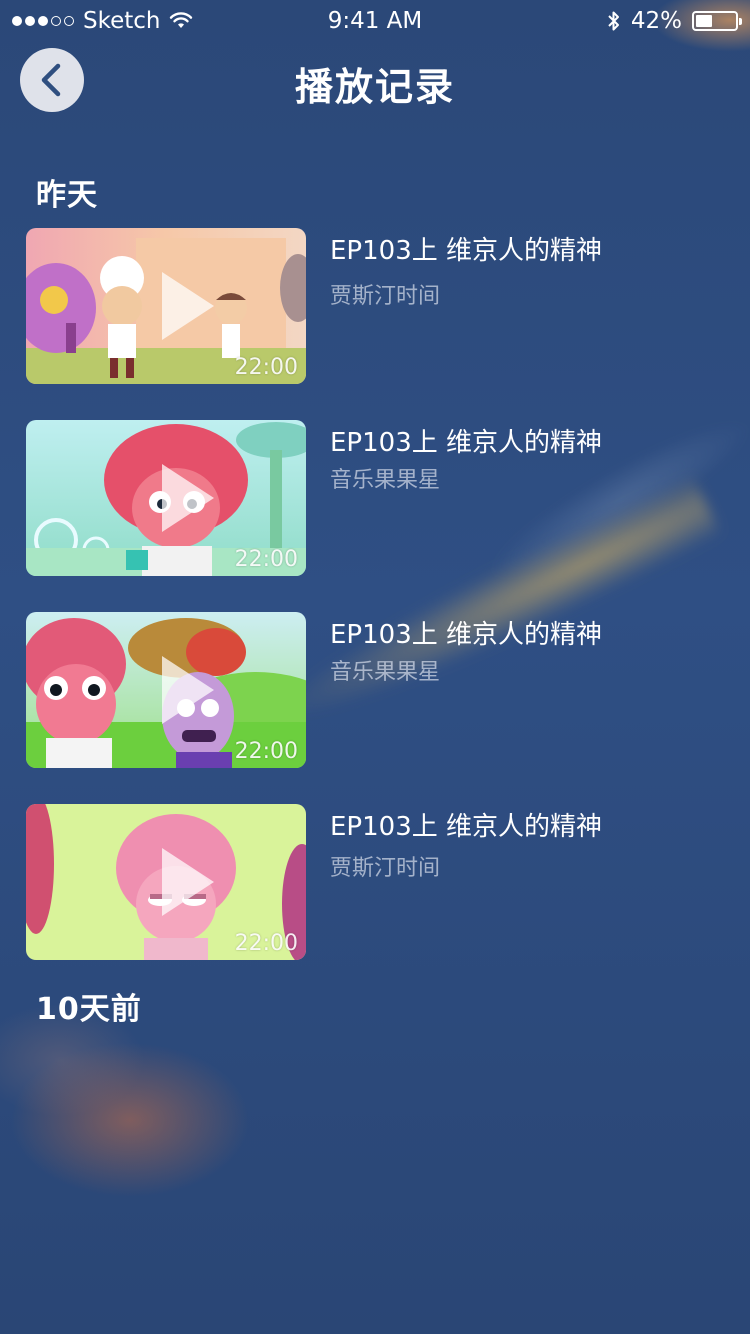 This screenshot has height=1334, width=750. Describe the element at coordinates (67, 195) in the screenshot. I see `section-title-yesterday: 昨天` at that location.